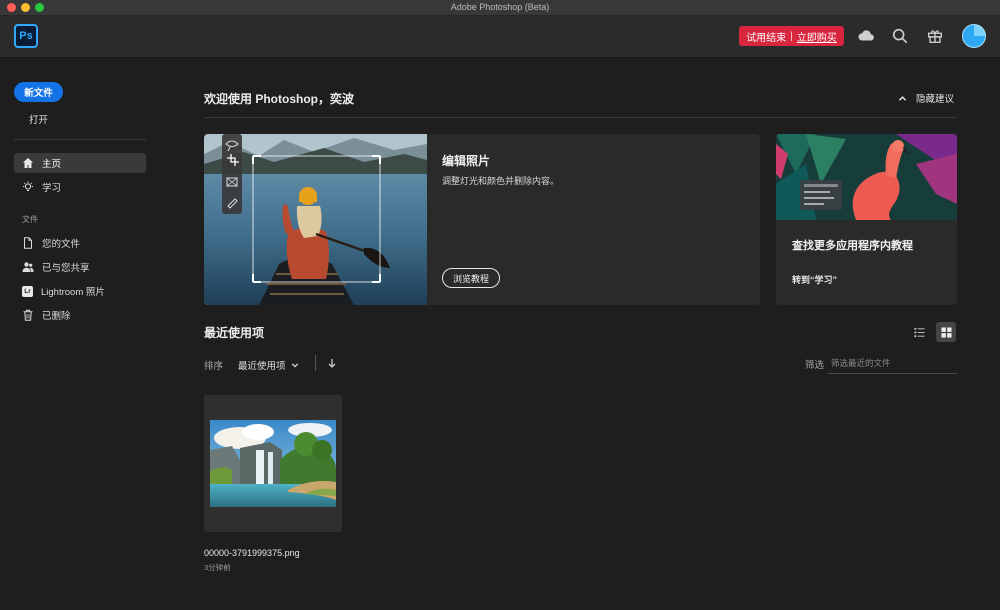 This screenshot has width=1000, height=610. I want to click on home-icon, so click(28, 163).